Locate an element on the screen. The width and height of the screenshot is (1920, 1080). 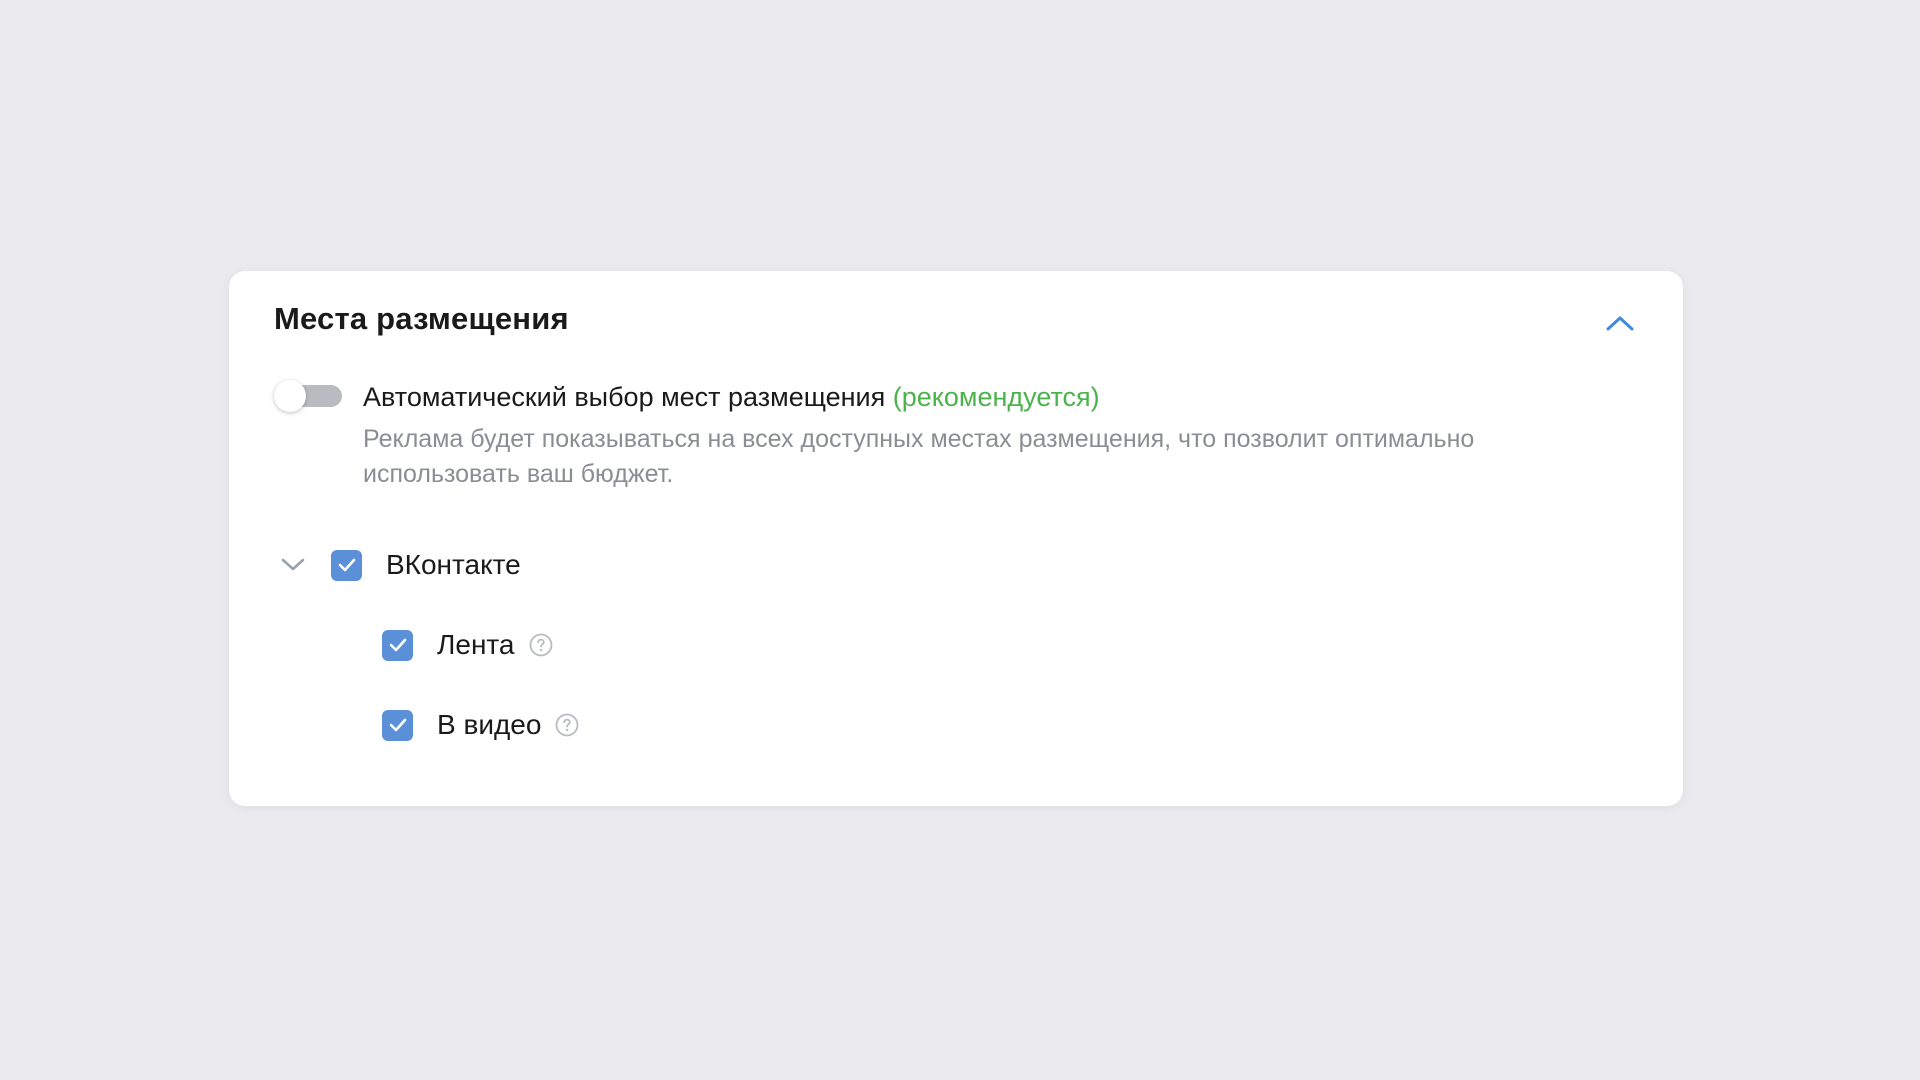
card-title: Места размещения is located at coordinates (421, 318).